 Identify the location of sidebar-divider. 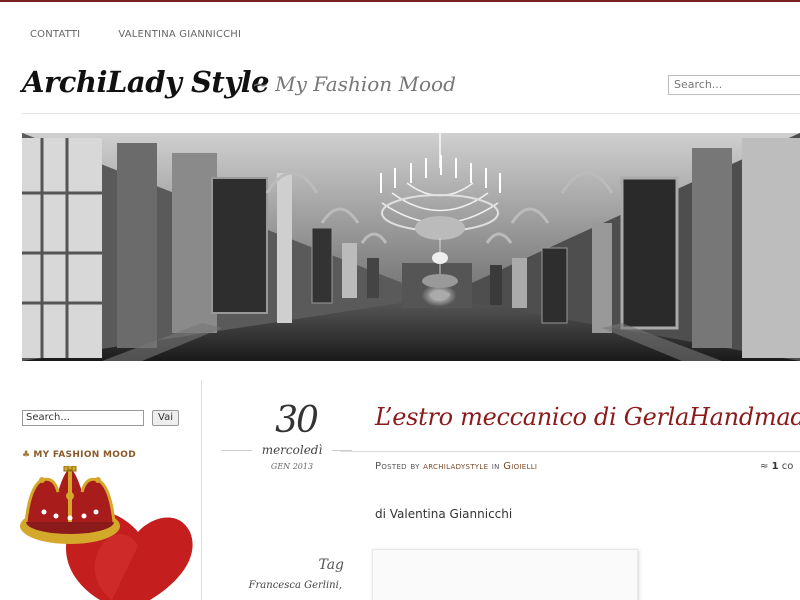
(201, 490).